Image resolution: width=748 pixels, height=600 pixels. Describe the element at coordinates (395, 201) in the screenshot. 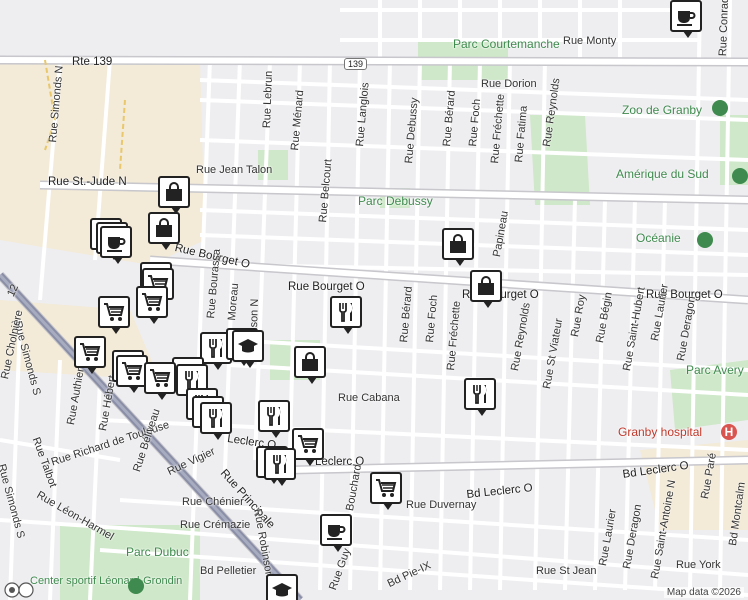

I see `park-label-debussy: Parc Debussy` at that location.